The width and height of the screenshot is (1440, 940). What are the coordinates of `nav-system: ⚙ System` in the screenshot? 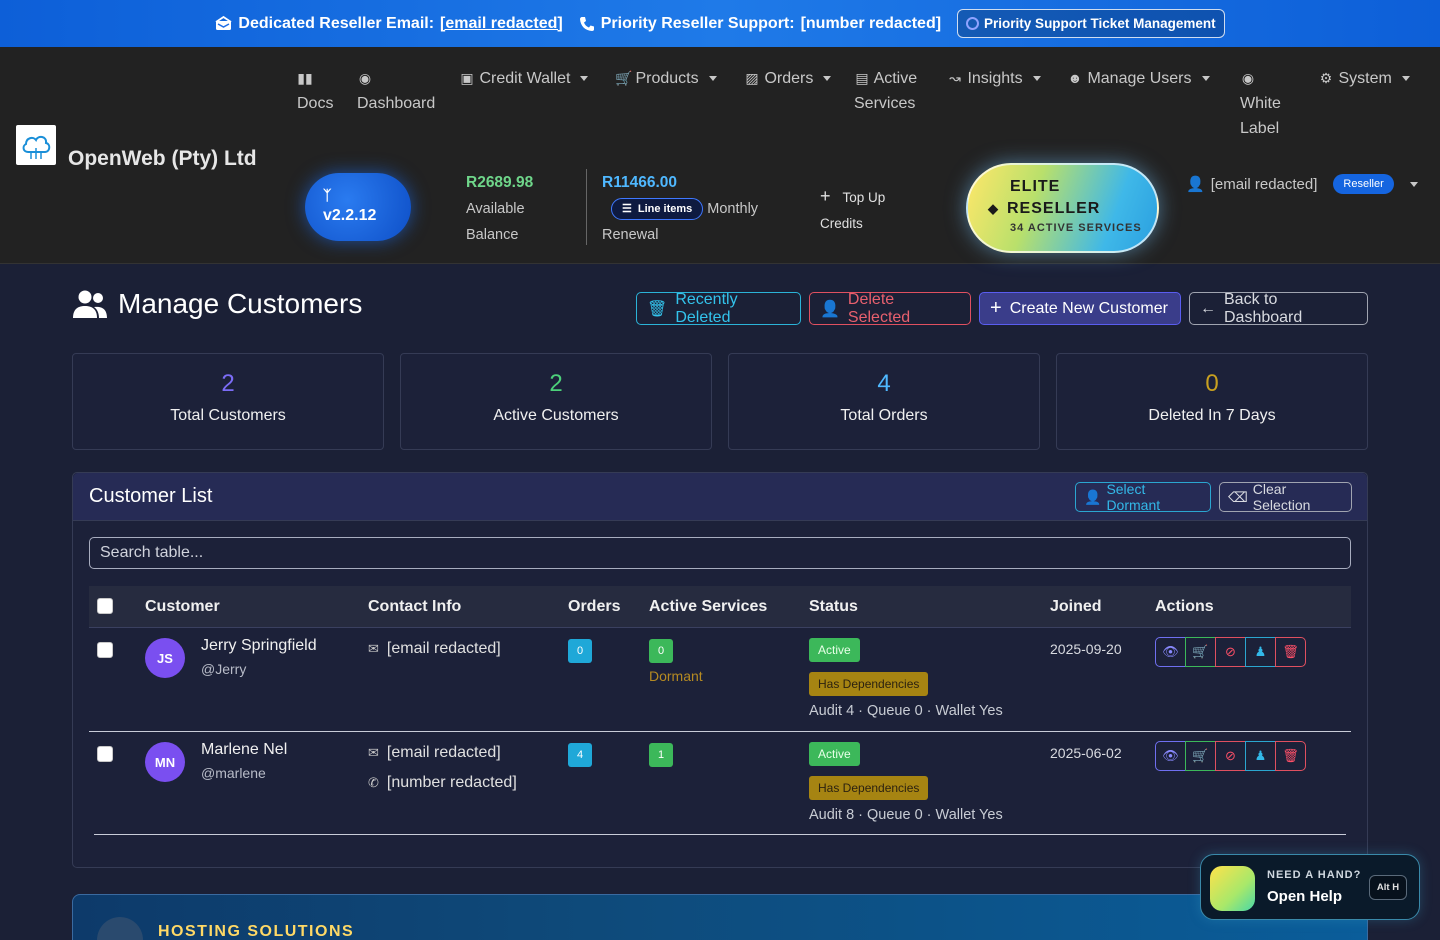 It's located at (1364, 78).